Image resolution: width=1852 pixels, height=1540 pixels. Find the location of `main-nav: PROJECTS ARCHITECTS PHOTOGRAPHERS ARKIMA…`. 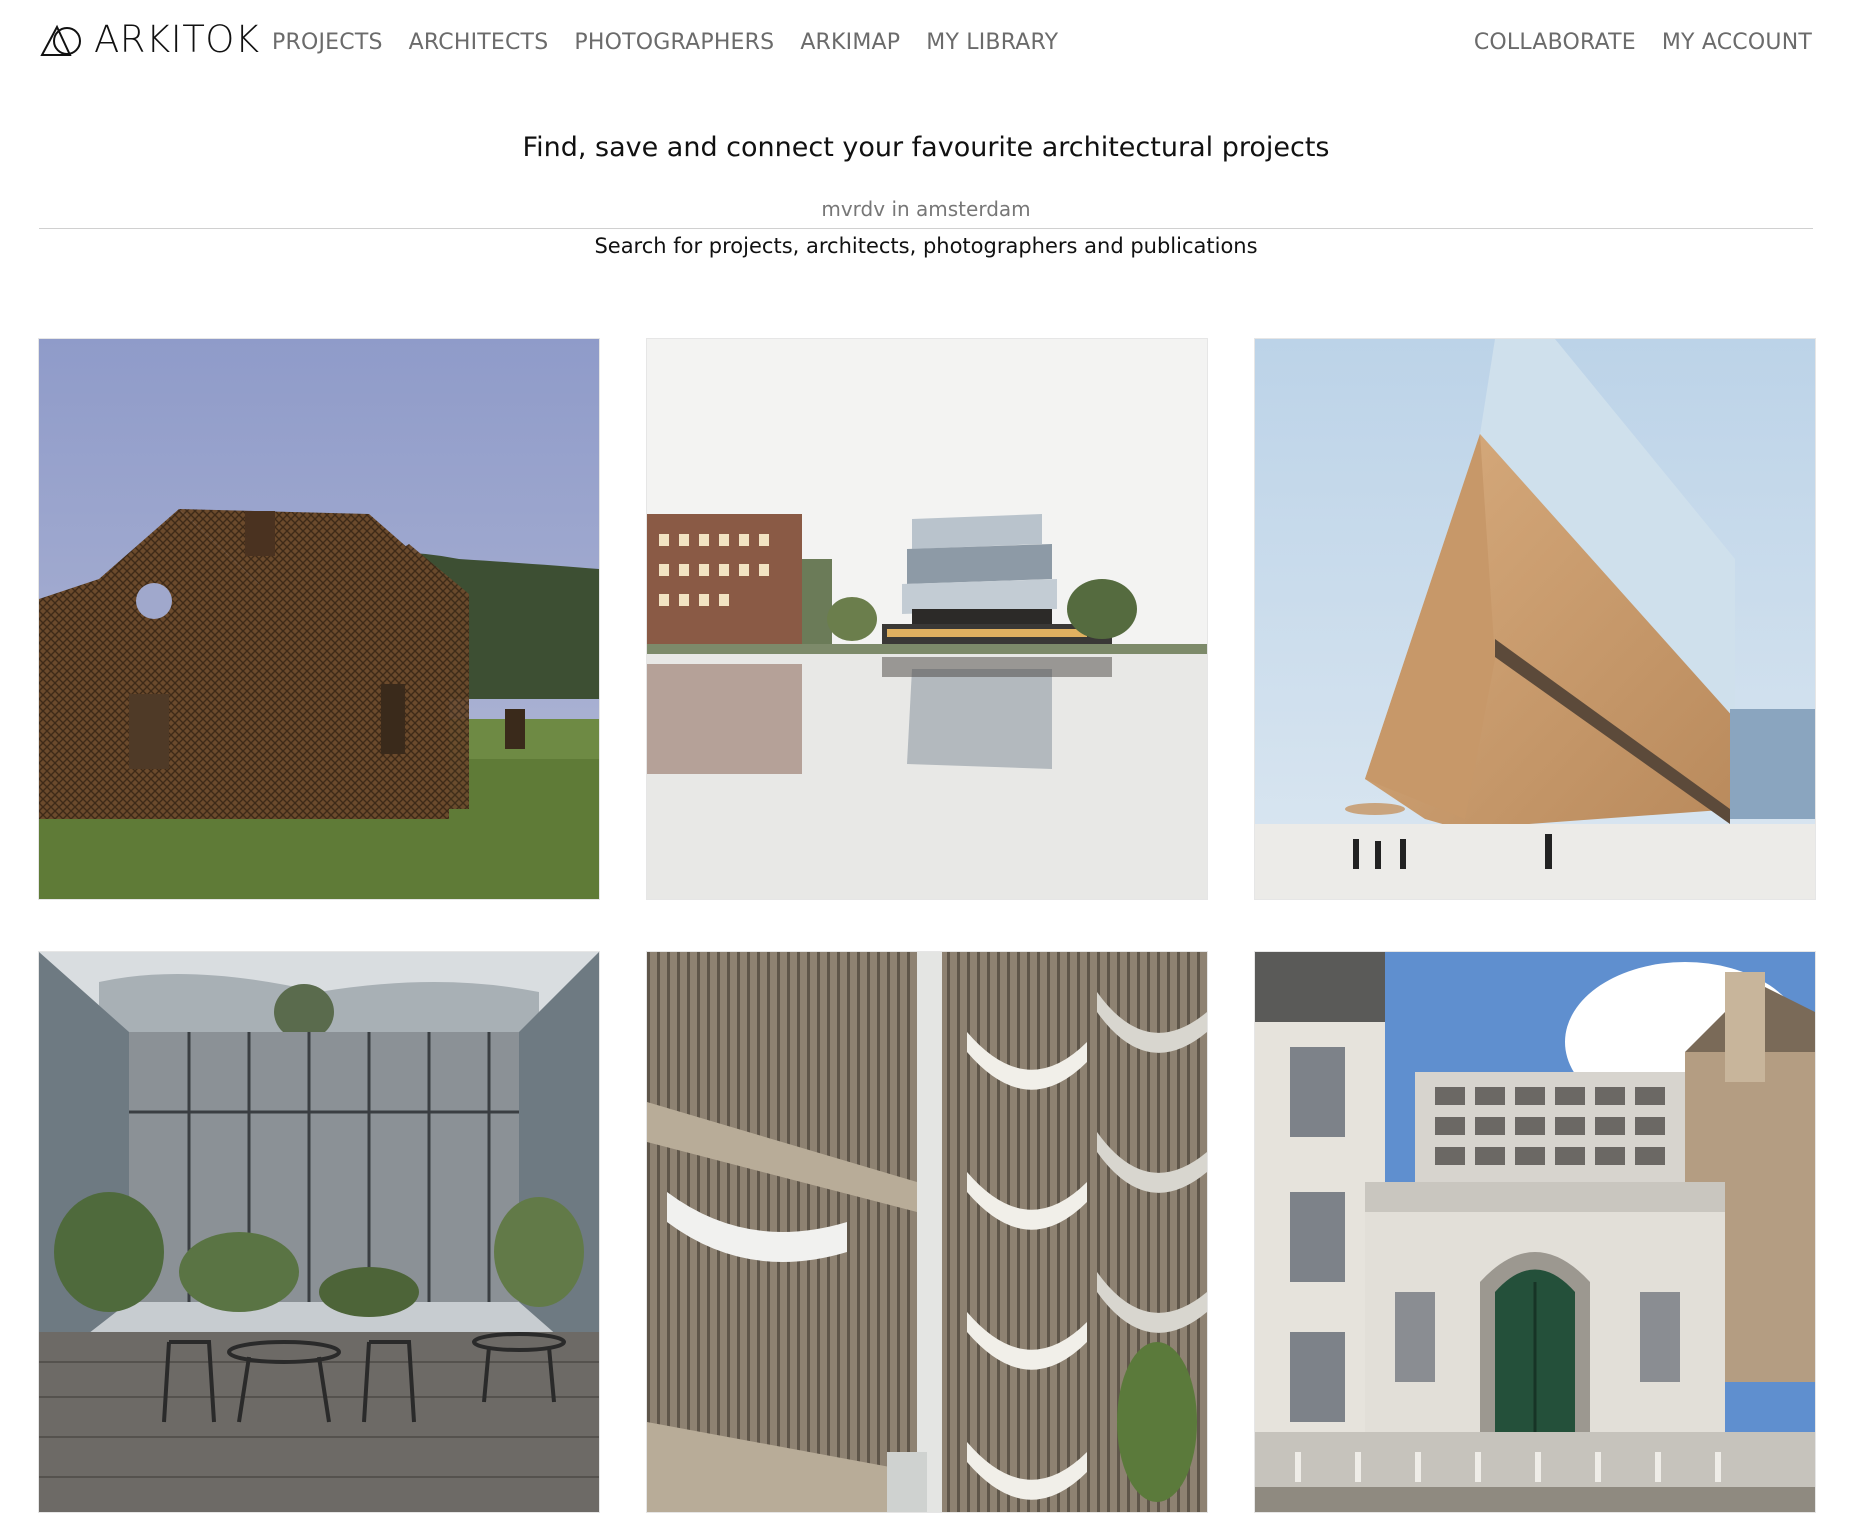

main-nav: PROJECTS ARCHITECTS PHOTOGRAPHERS ARKIMA… is located at coordinates (665, 43).